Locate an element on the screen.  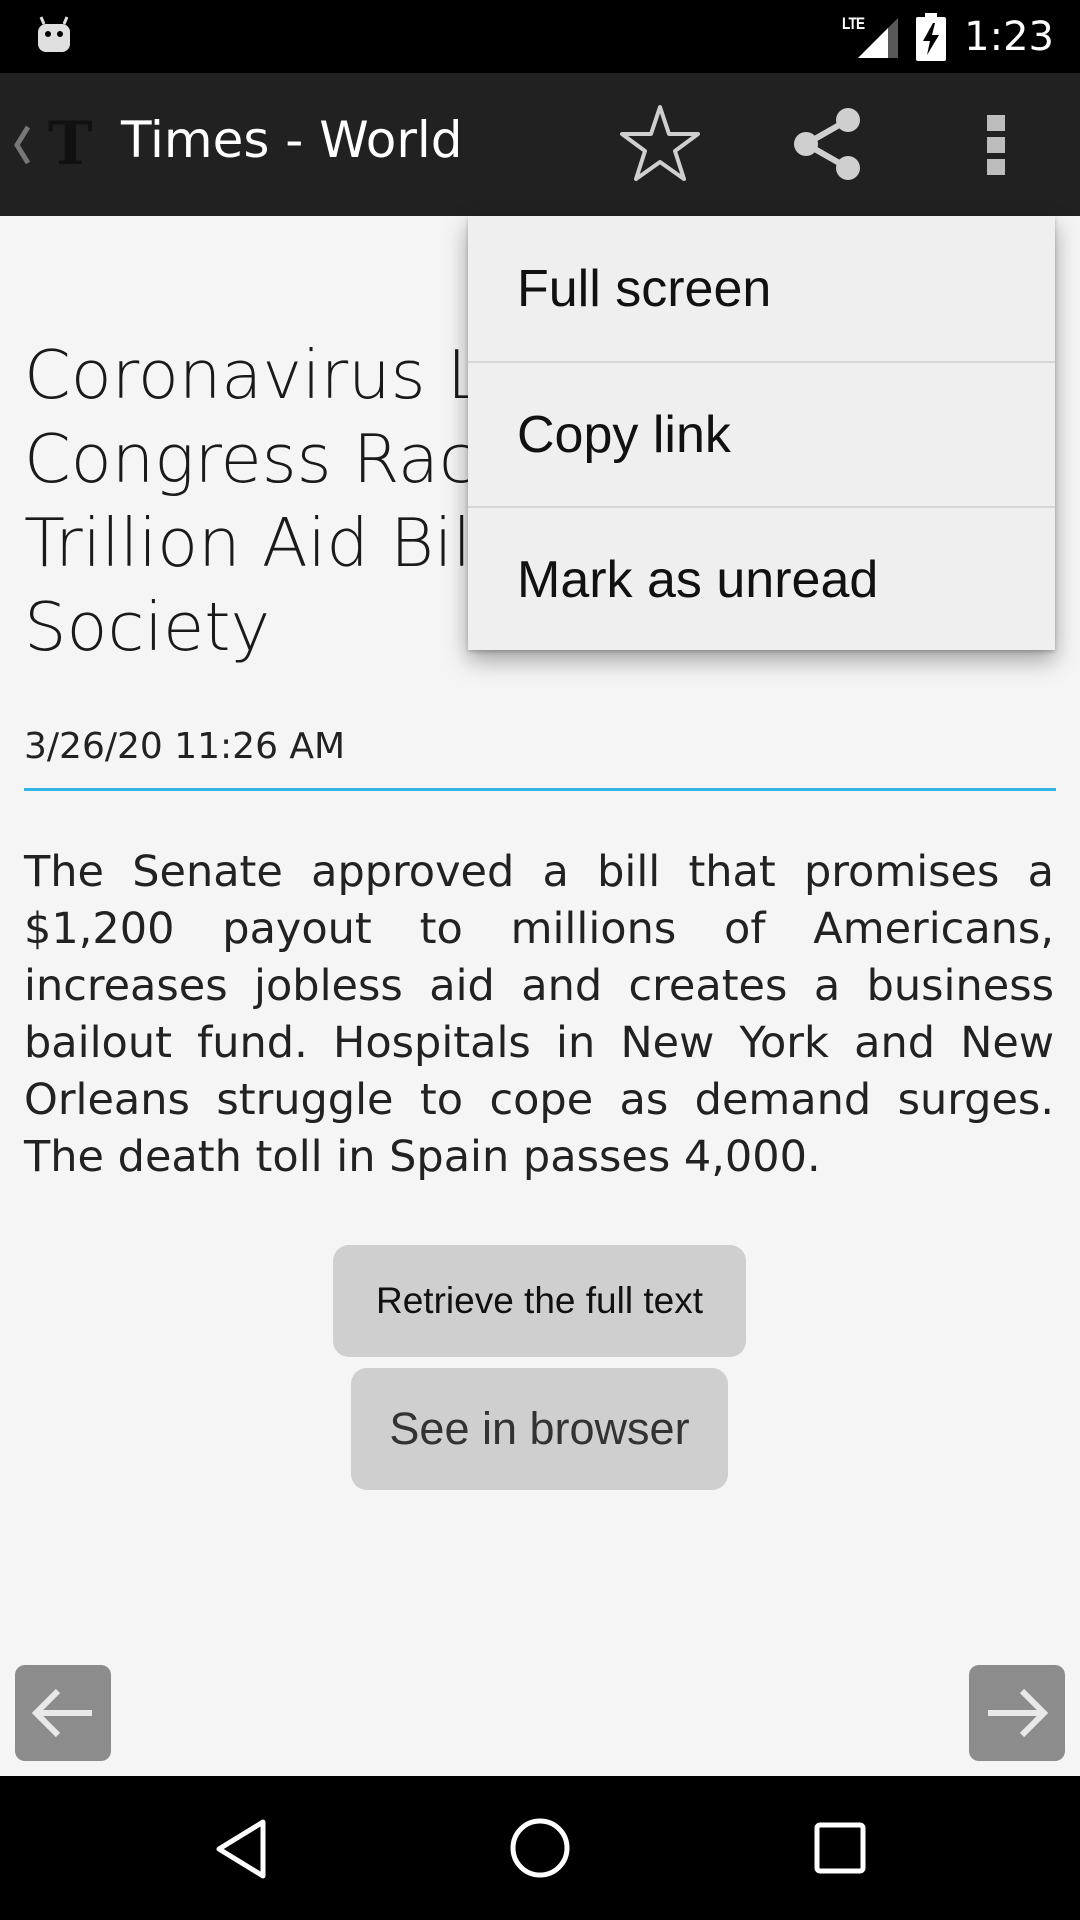
arrow-left-icon is located at coordinates (61, 1713).